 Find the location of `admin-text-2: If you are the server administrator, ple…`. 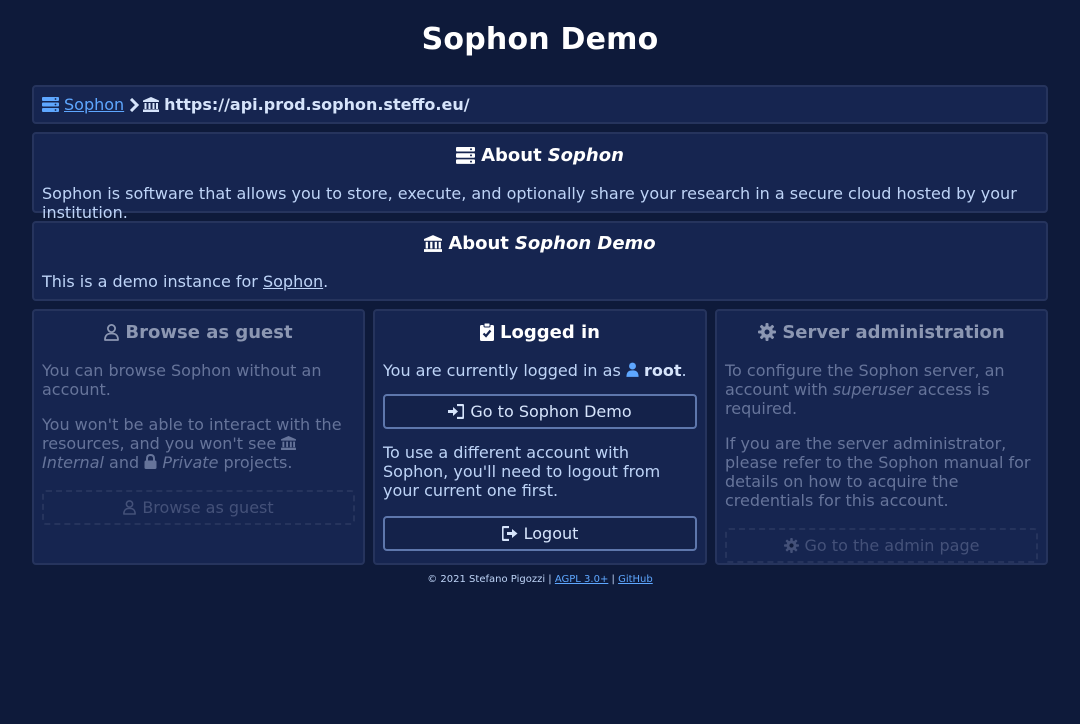

admin-text-2: If you are the server administrator, ple… is located at coordinates (878, 472).